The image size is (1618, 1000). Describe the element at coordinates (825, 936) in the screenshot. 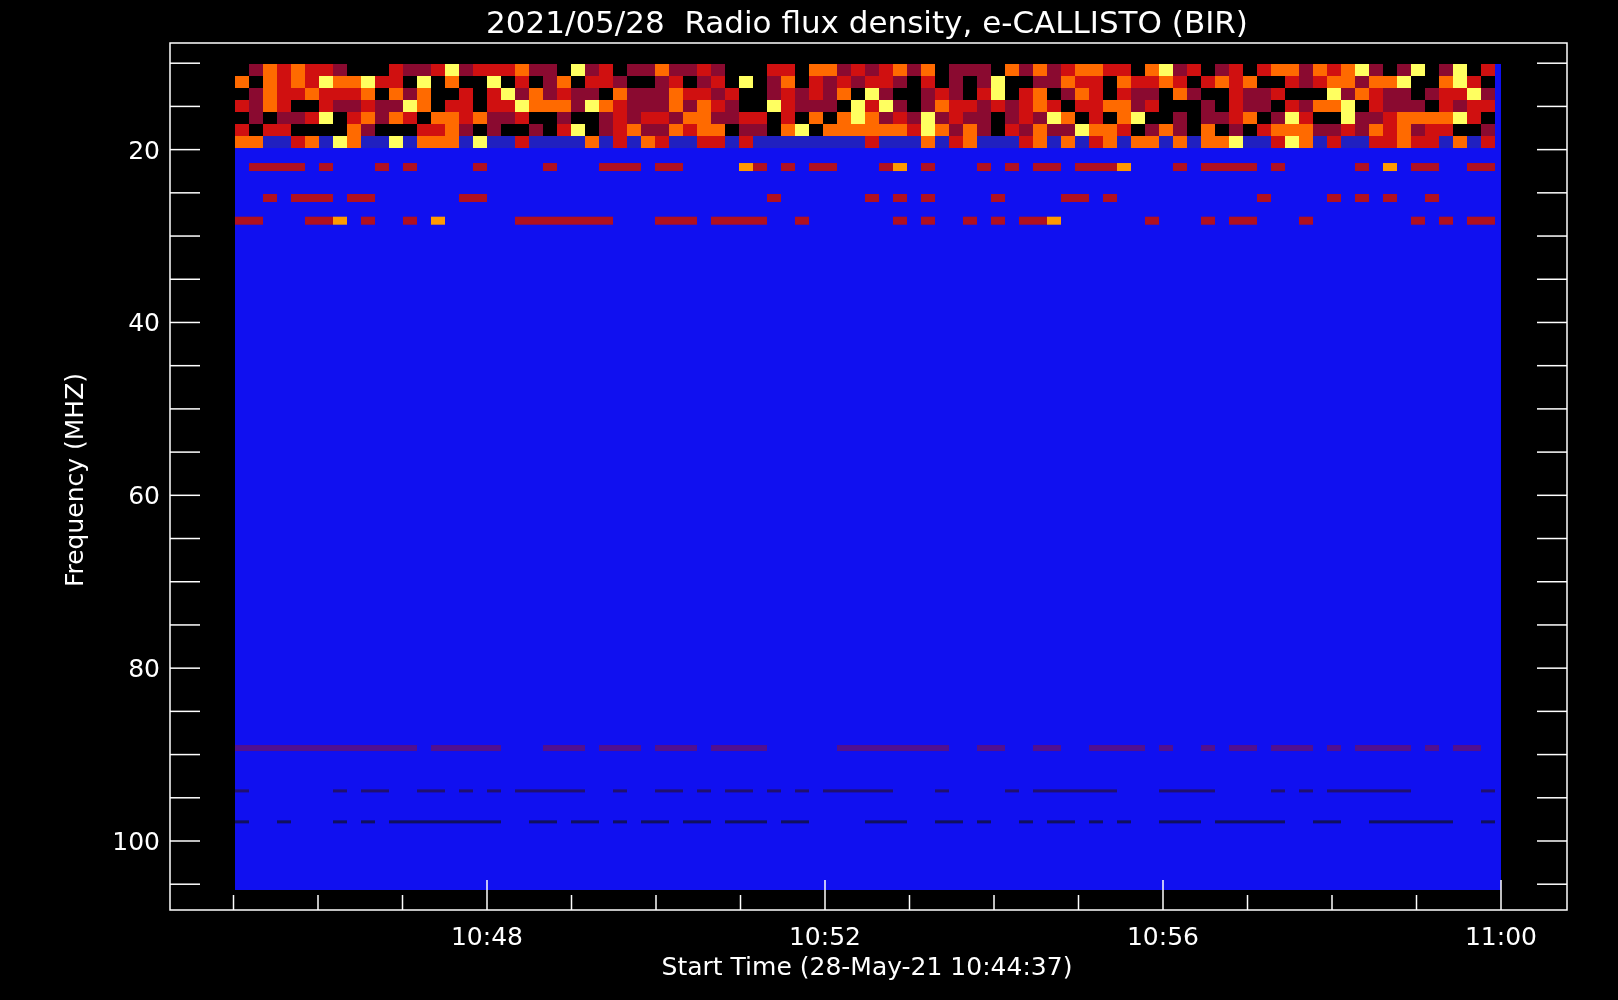

I see `tick-label: 10:52` at that location.